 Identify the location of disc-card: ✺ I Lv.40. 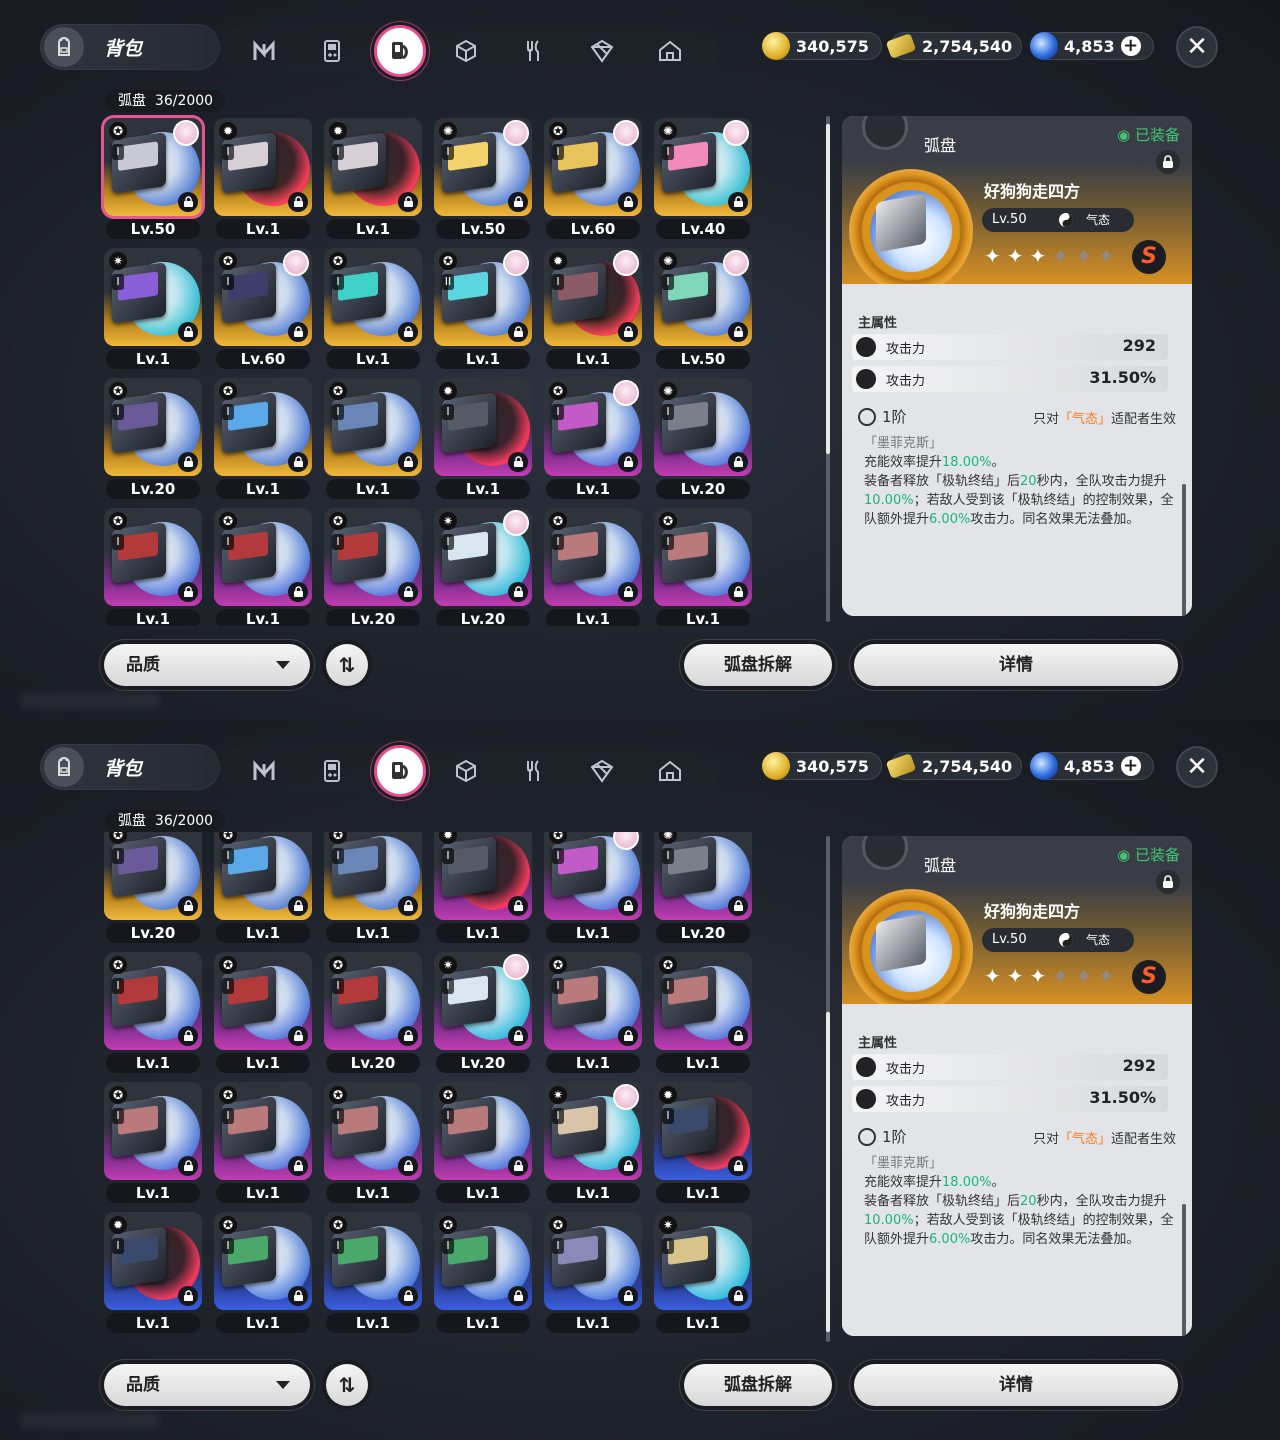
(703, 178).